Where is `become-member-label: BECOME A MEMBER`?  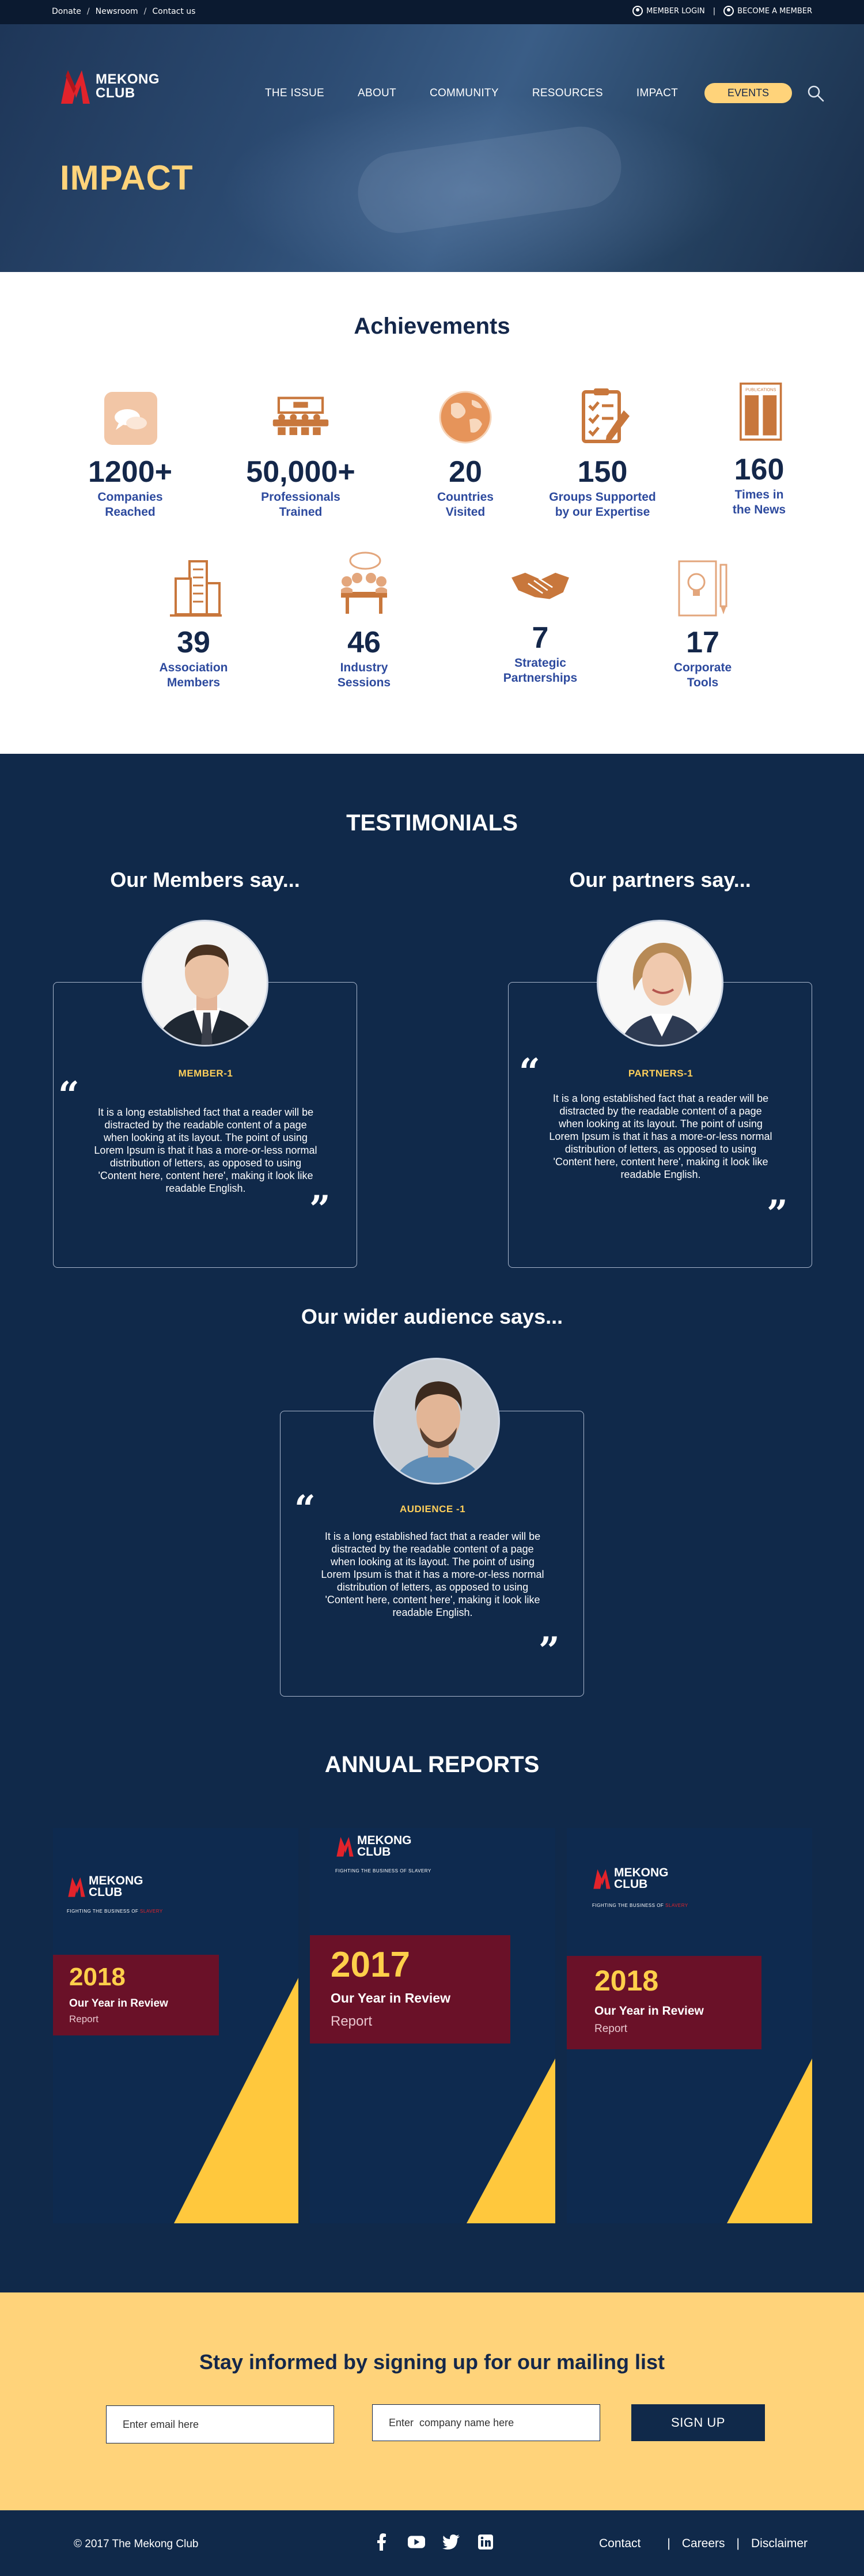 become-member-label: BECOME A MEMBER is located at coordinates (774, 11).